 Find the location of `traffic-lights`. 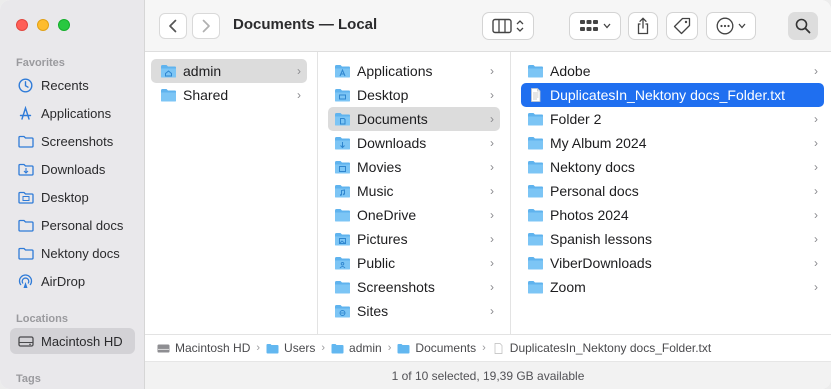

traffic-lights is located at coordinates (43, 25).